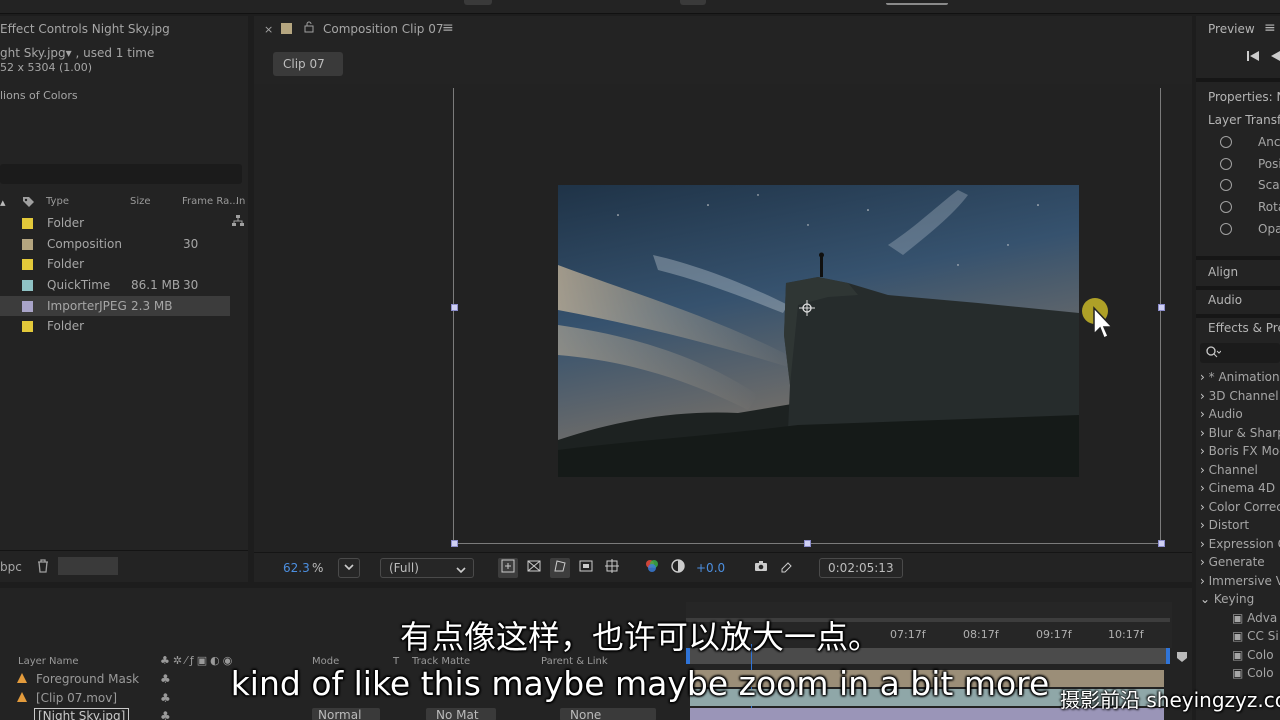 The width and height of the screenshot is (1280, 720). What do you see at coordinates (534, 568) in the screenshot?
I see `transparency-grid-icon` at bounding box center [534, 568].